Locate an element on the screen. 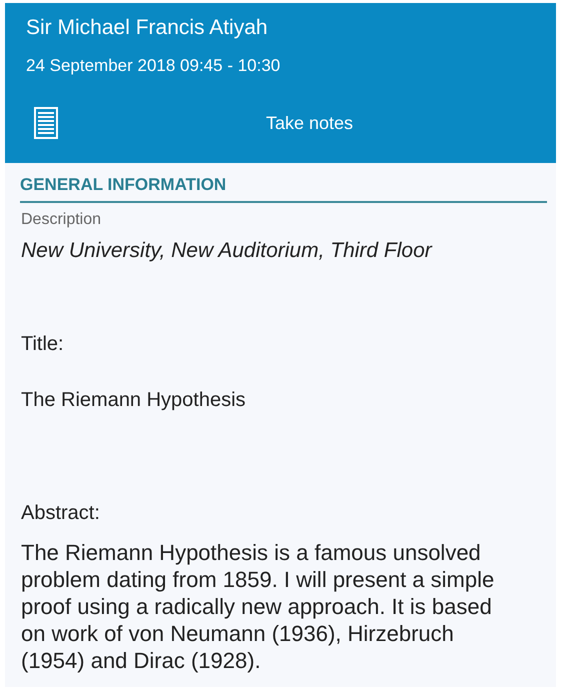  field-caption: Description is located at coordinates (61, 220).